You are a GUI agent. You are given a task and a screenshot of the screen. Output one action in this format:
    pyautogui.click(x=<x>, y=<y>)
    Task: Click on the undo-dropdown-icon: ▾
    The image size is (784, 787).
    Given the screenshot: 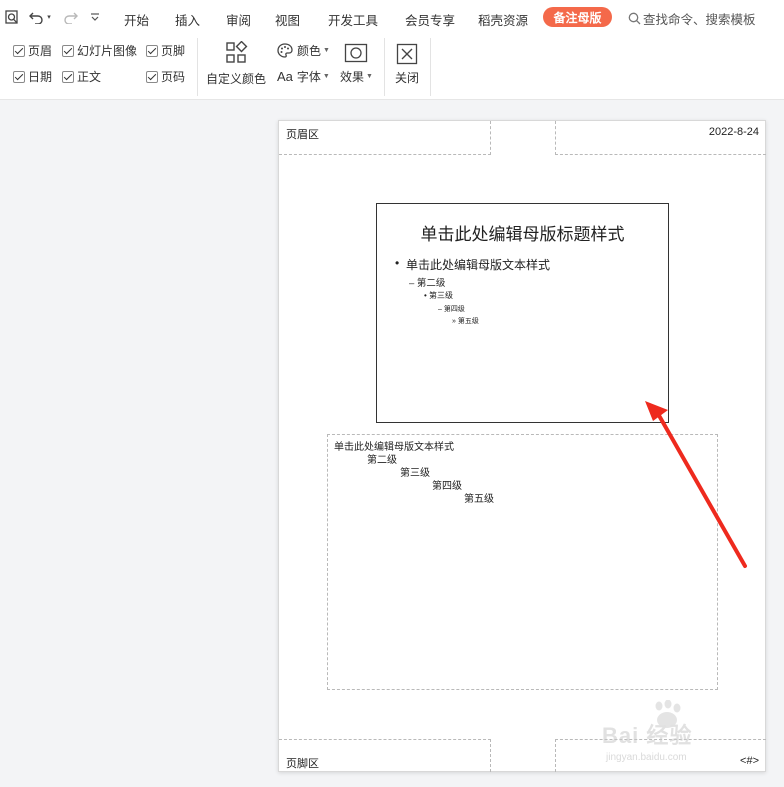 What is the action you would take?
    pyautogui.click(x=49, y=17)
    